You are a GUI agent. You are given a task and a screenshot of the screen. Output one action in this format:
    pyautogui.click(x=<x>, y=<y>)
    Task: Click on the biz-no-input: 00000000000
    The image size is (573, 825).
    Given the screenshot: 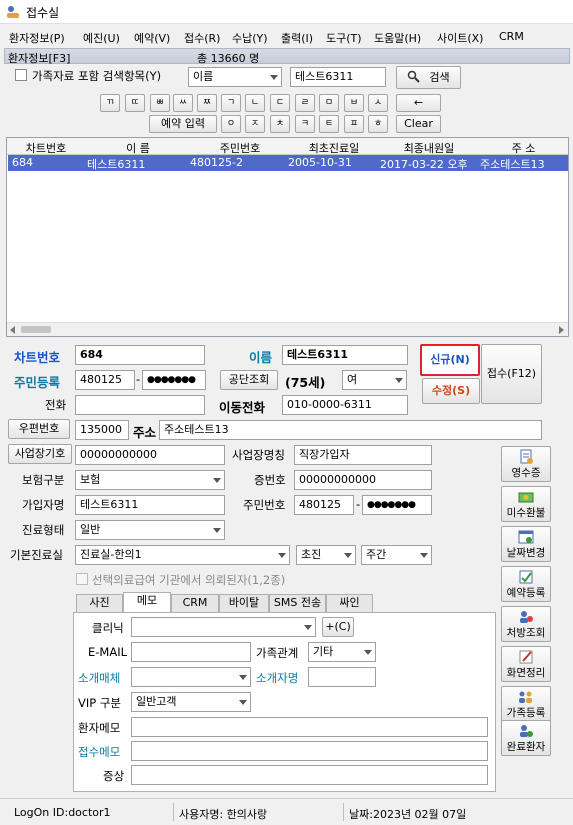 What is the action you would take?
    pyautogui.click(x=150, y=455)
    